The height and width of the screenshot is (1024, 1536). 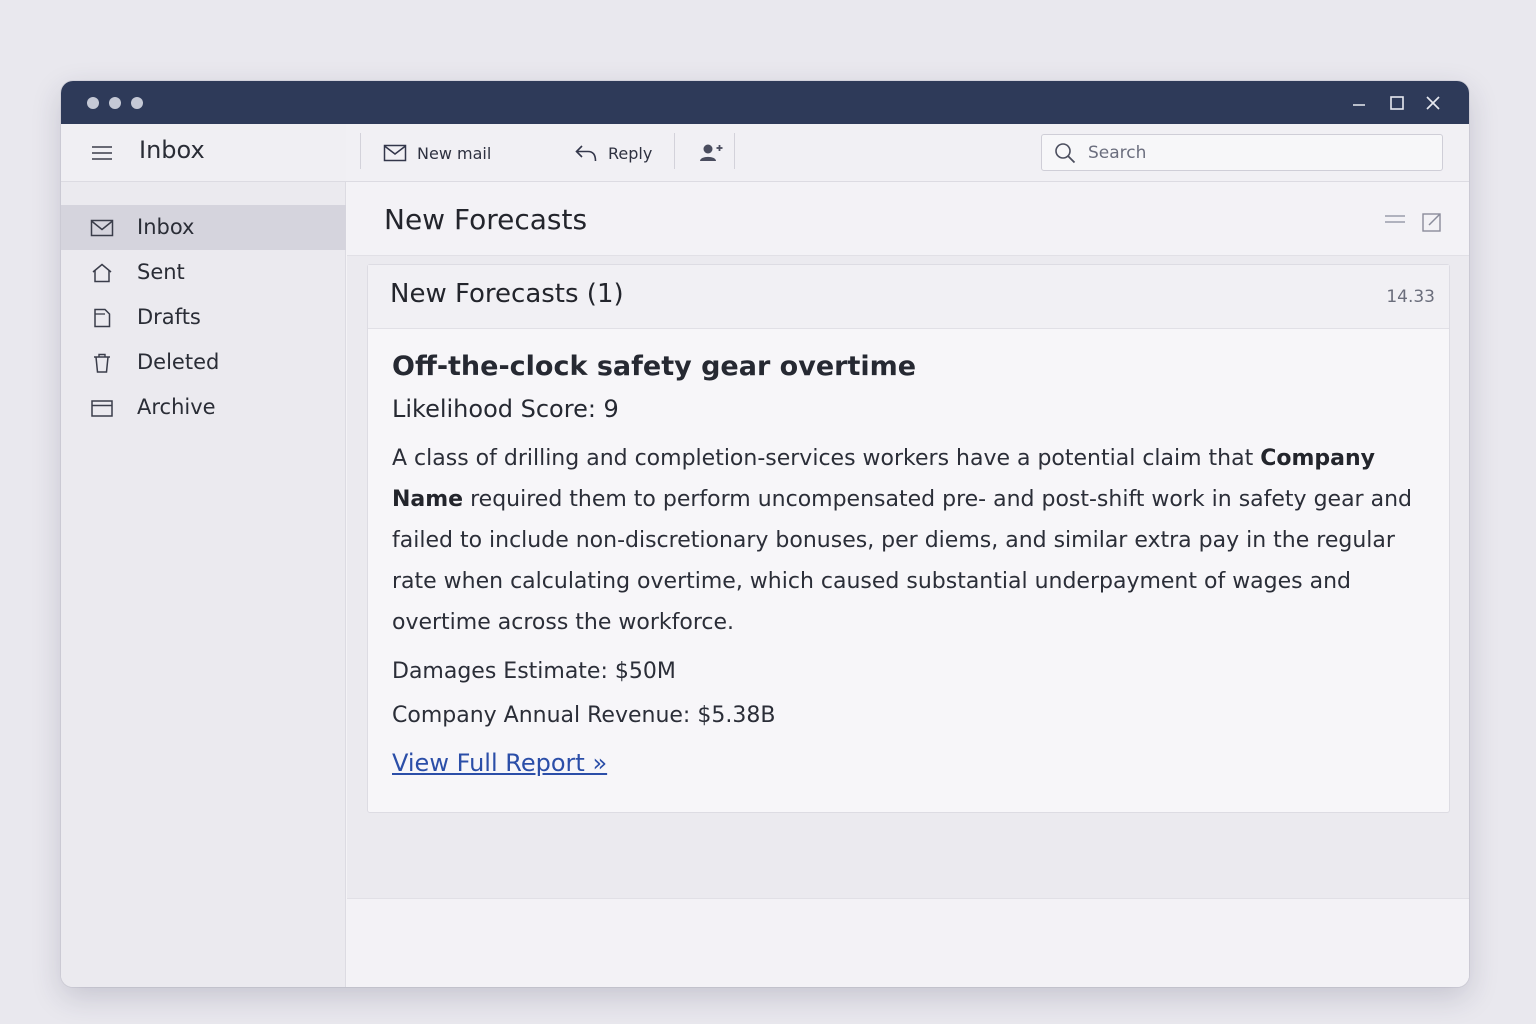 What do you see at coordinates (908, 942) in the screenshot?
I see `footer-band` at bounding box center [908, 942].